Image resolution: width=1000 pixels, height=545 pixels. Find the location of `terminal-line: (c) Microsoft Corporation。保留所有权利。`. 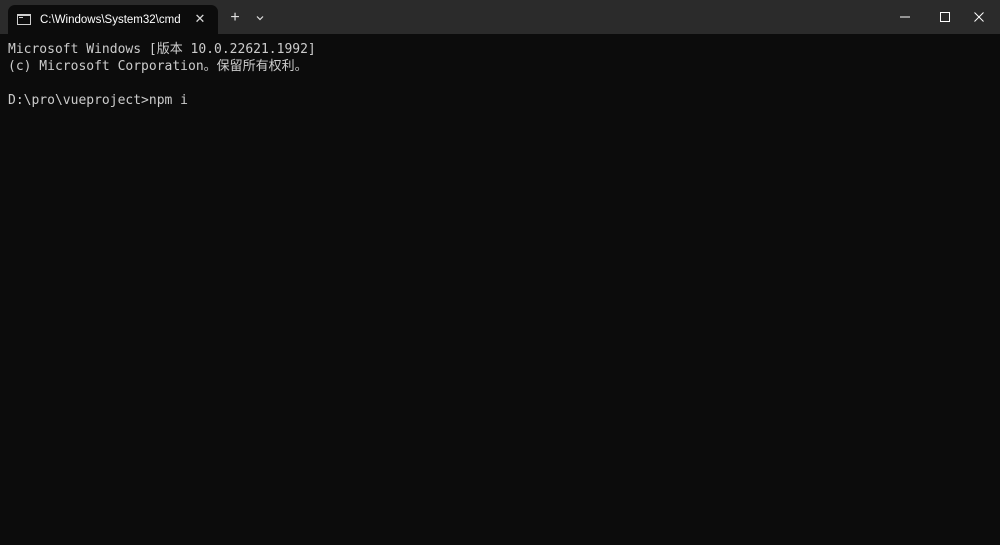

terminal-line: (c) Microsoft Corporation。保留所有权利。 is located at coordinates (158, 66).